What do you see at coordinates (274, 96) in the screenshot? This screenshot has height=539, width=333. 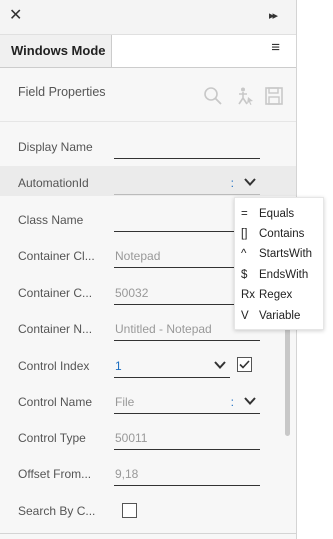 I see `save-icon` at bounding box center [274, 96].